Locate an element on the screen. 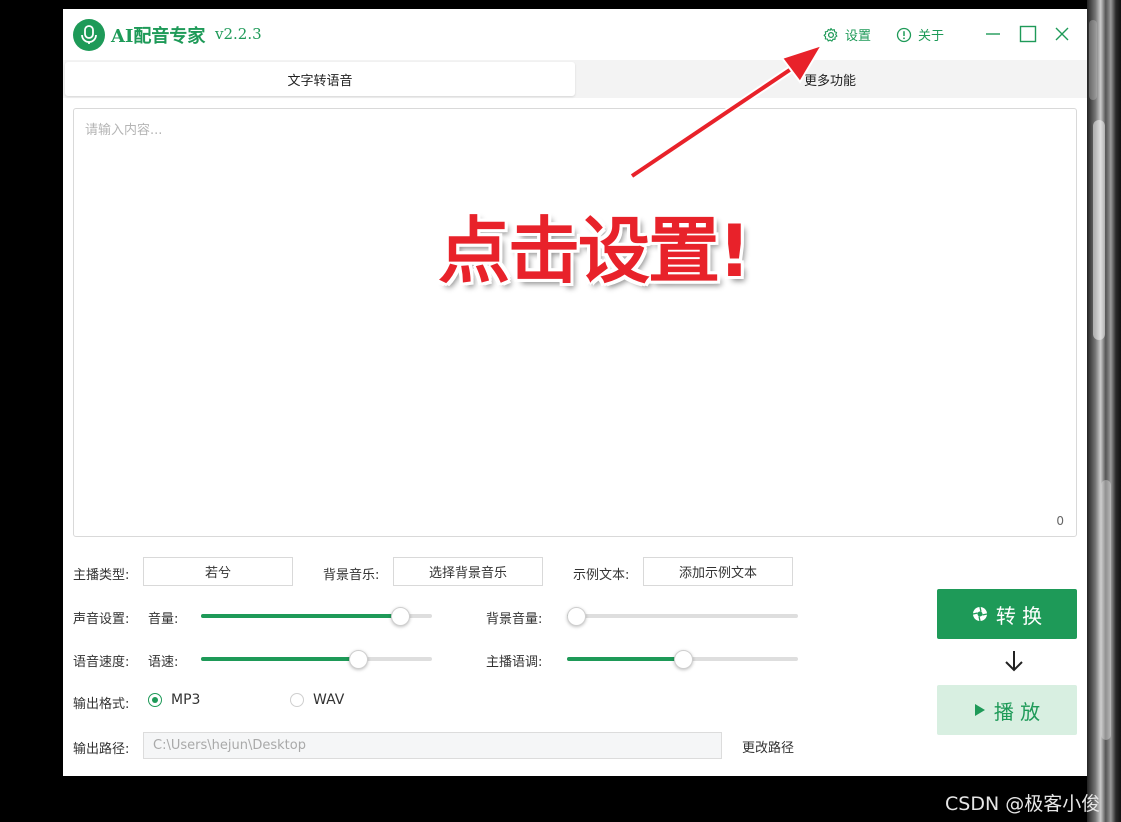 The width and height of the screenshot is (1121, 822). maximize-button is located at coordinates (1028, 34).